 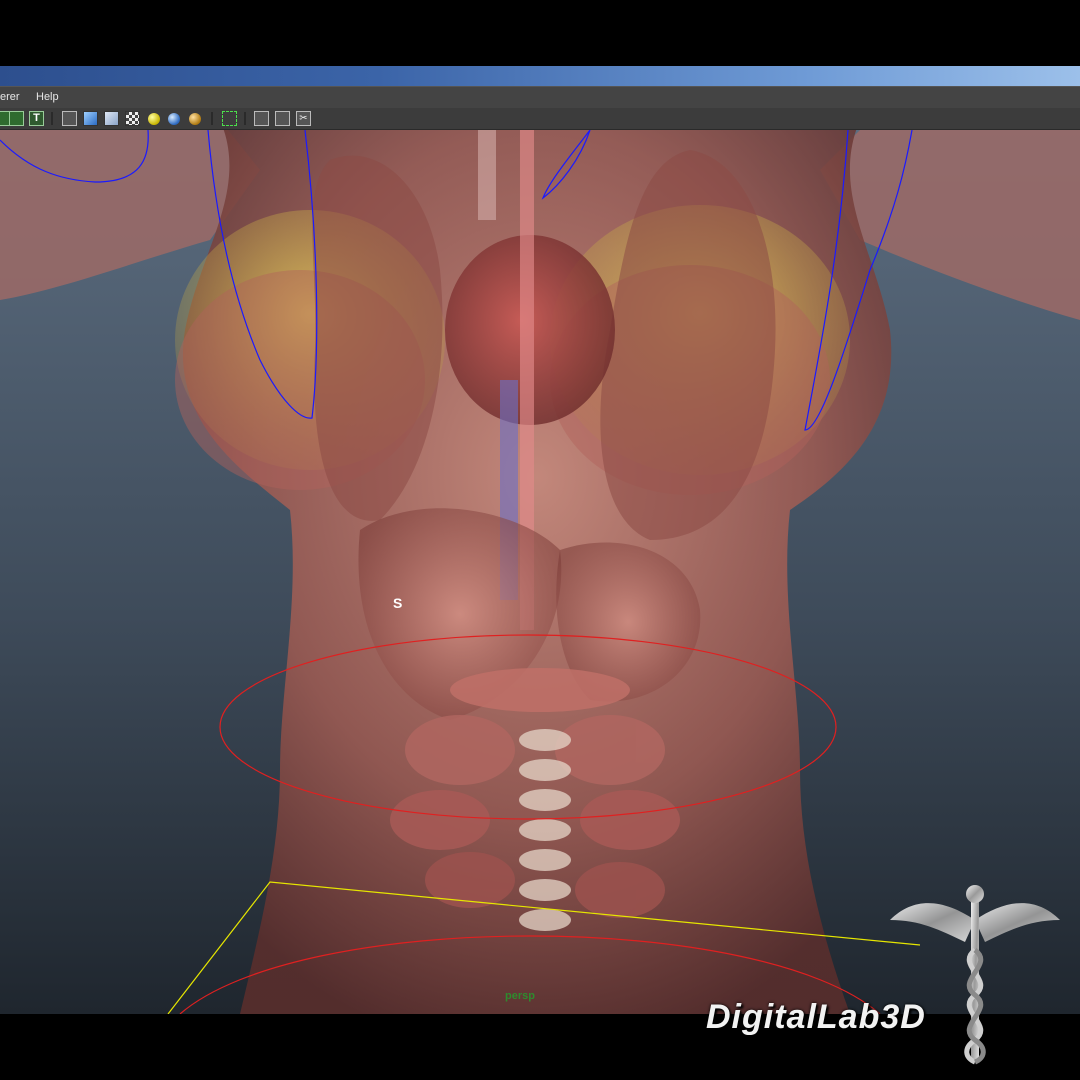 What do you see at coordinates (90, 118) in the screenshot?
I see `smooth-shade-cube-icon` at bounding box center [90, 118].